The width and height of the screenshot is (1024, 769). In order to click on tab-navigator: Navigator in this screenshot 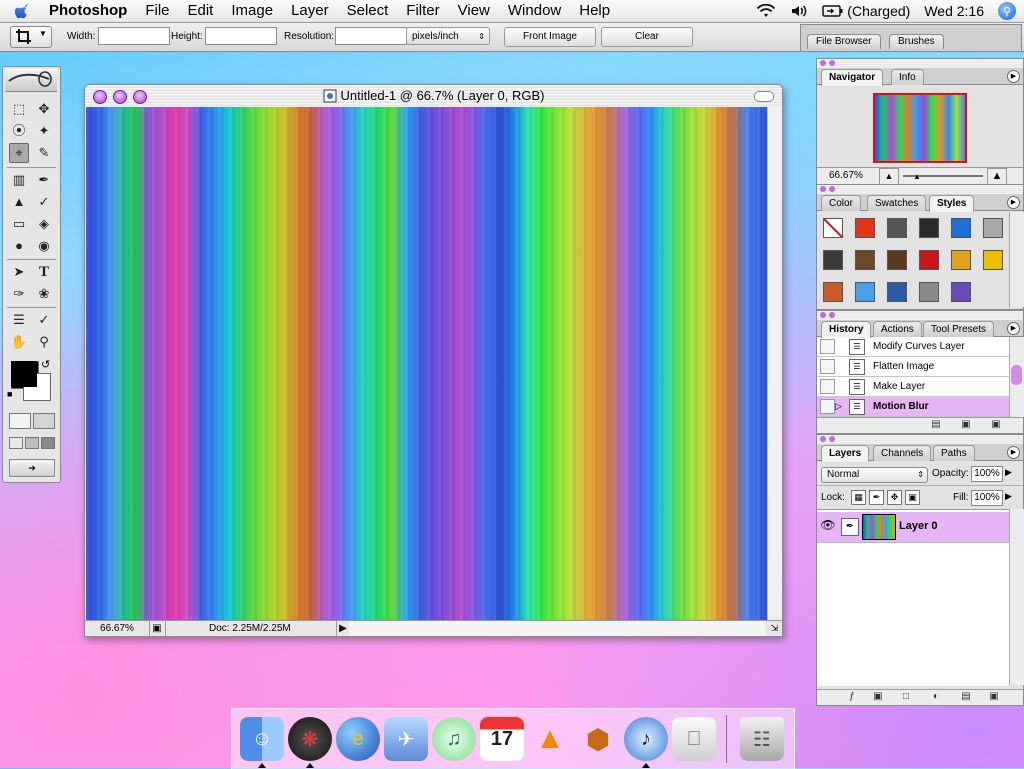, I will do `click(852, 77)`.